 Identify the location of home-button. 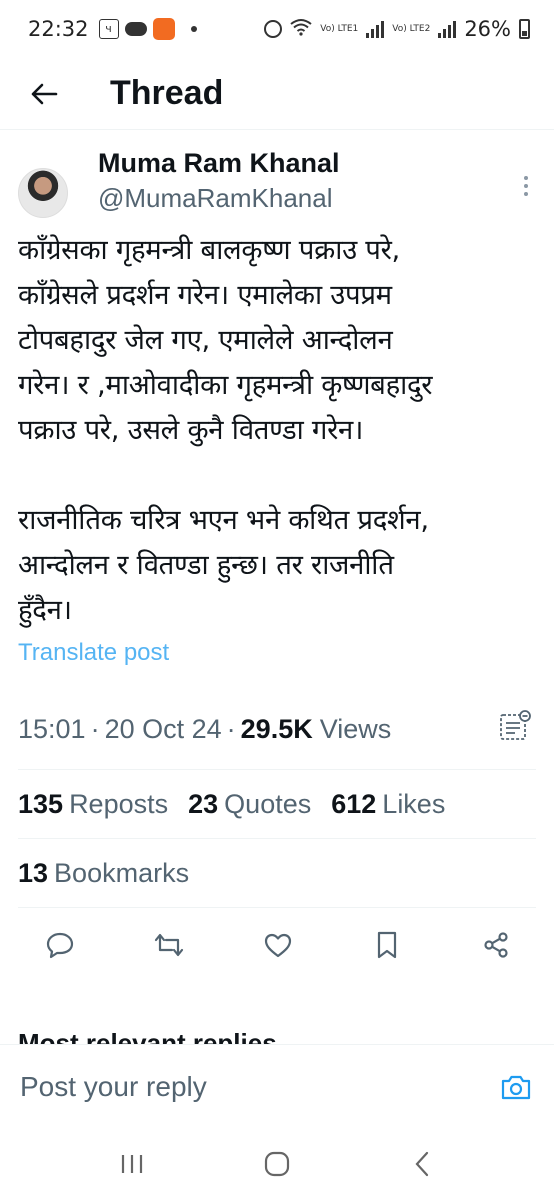
(277, 1164).